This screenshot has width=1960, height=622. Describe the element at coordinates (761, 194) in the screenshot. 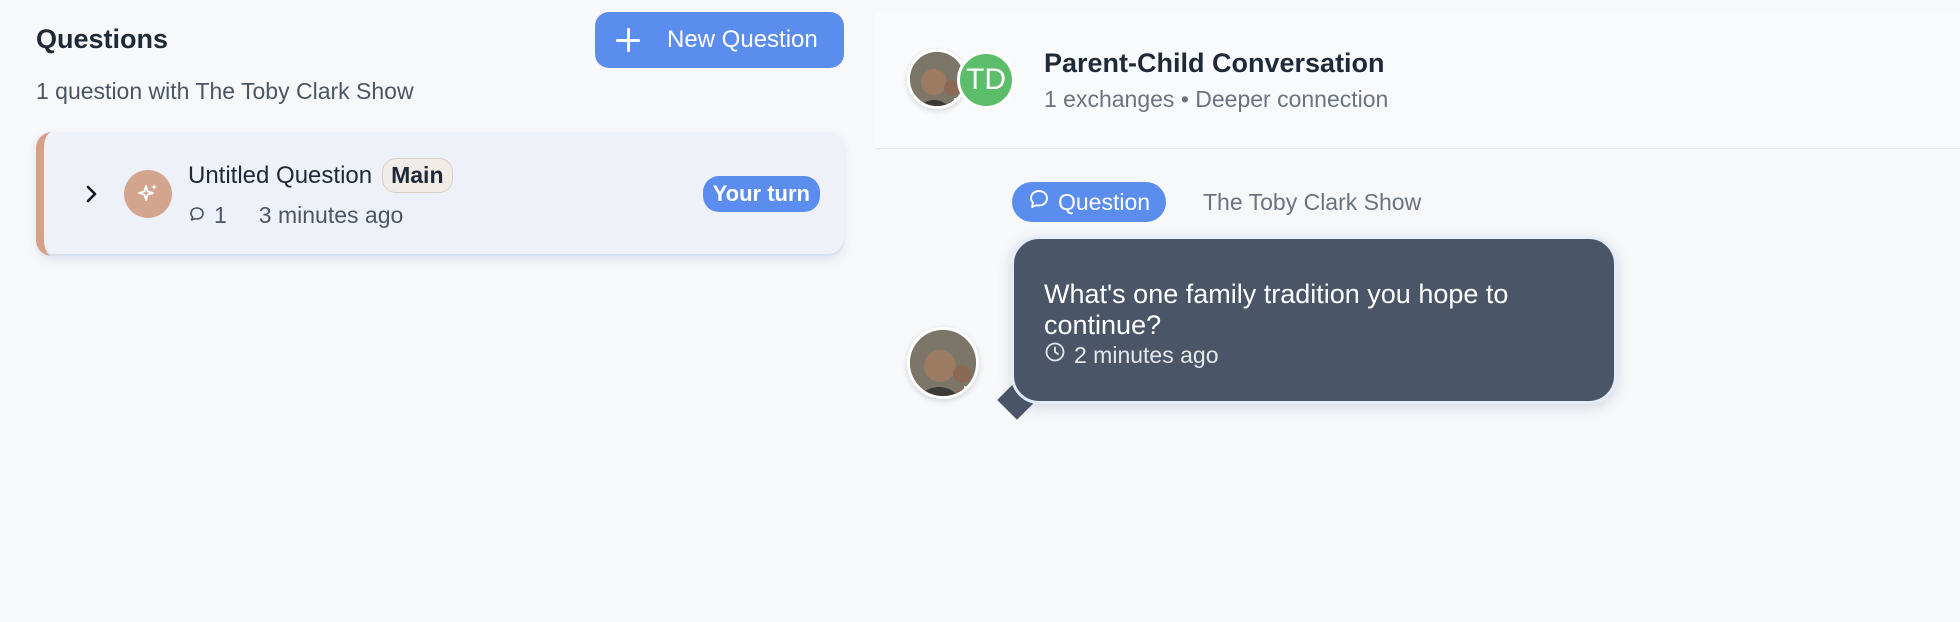

I see `your-turn-badge: Your turn` at that location.